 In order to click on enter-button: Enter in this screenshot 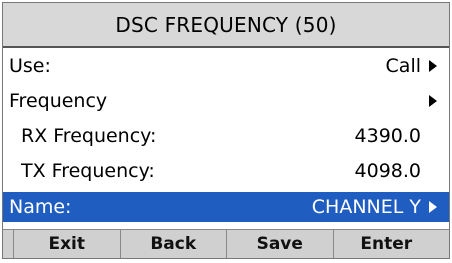, I will do `click(386, 244)`.